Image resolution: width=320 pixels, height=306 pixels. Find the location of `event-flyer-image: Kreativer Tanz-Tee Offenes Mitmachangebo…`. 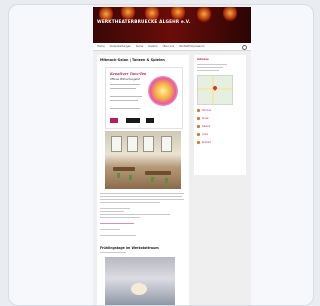

event-flyer-image: Kreativer Tanz-Tee Offenes Mitmachangebo… is located at coordinates (144, 98).